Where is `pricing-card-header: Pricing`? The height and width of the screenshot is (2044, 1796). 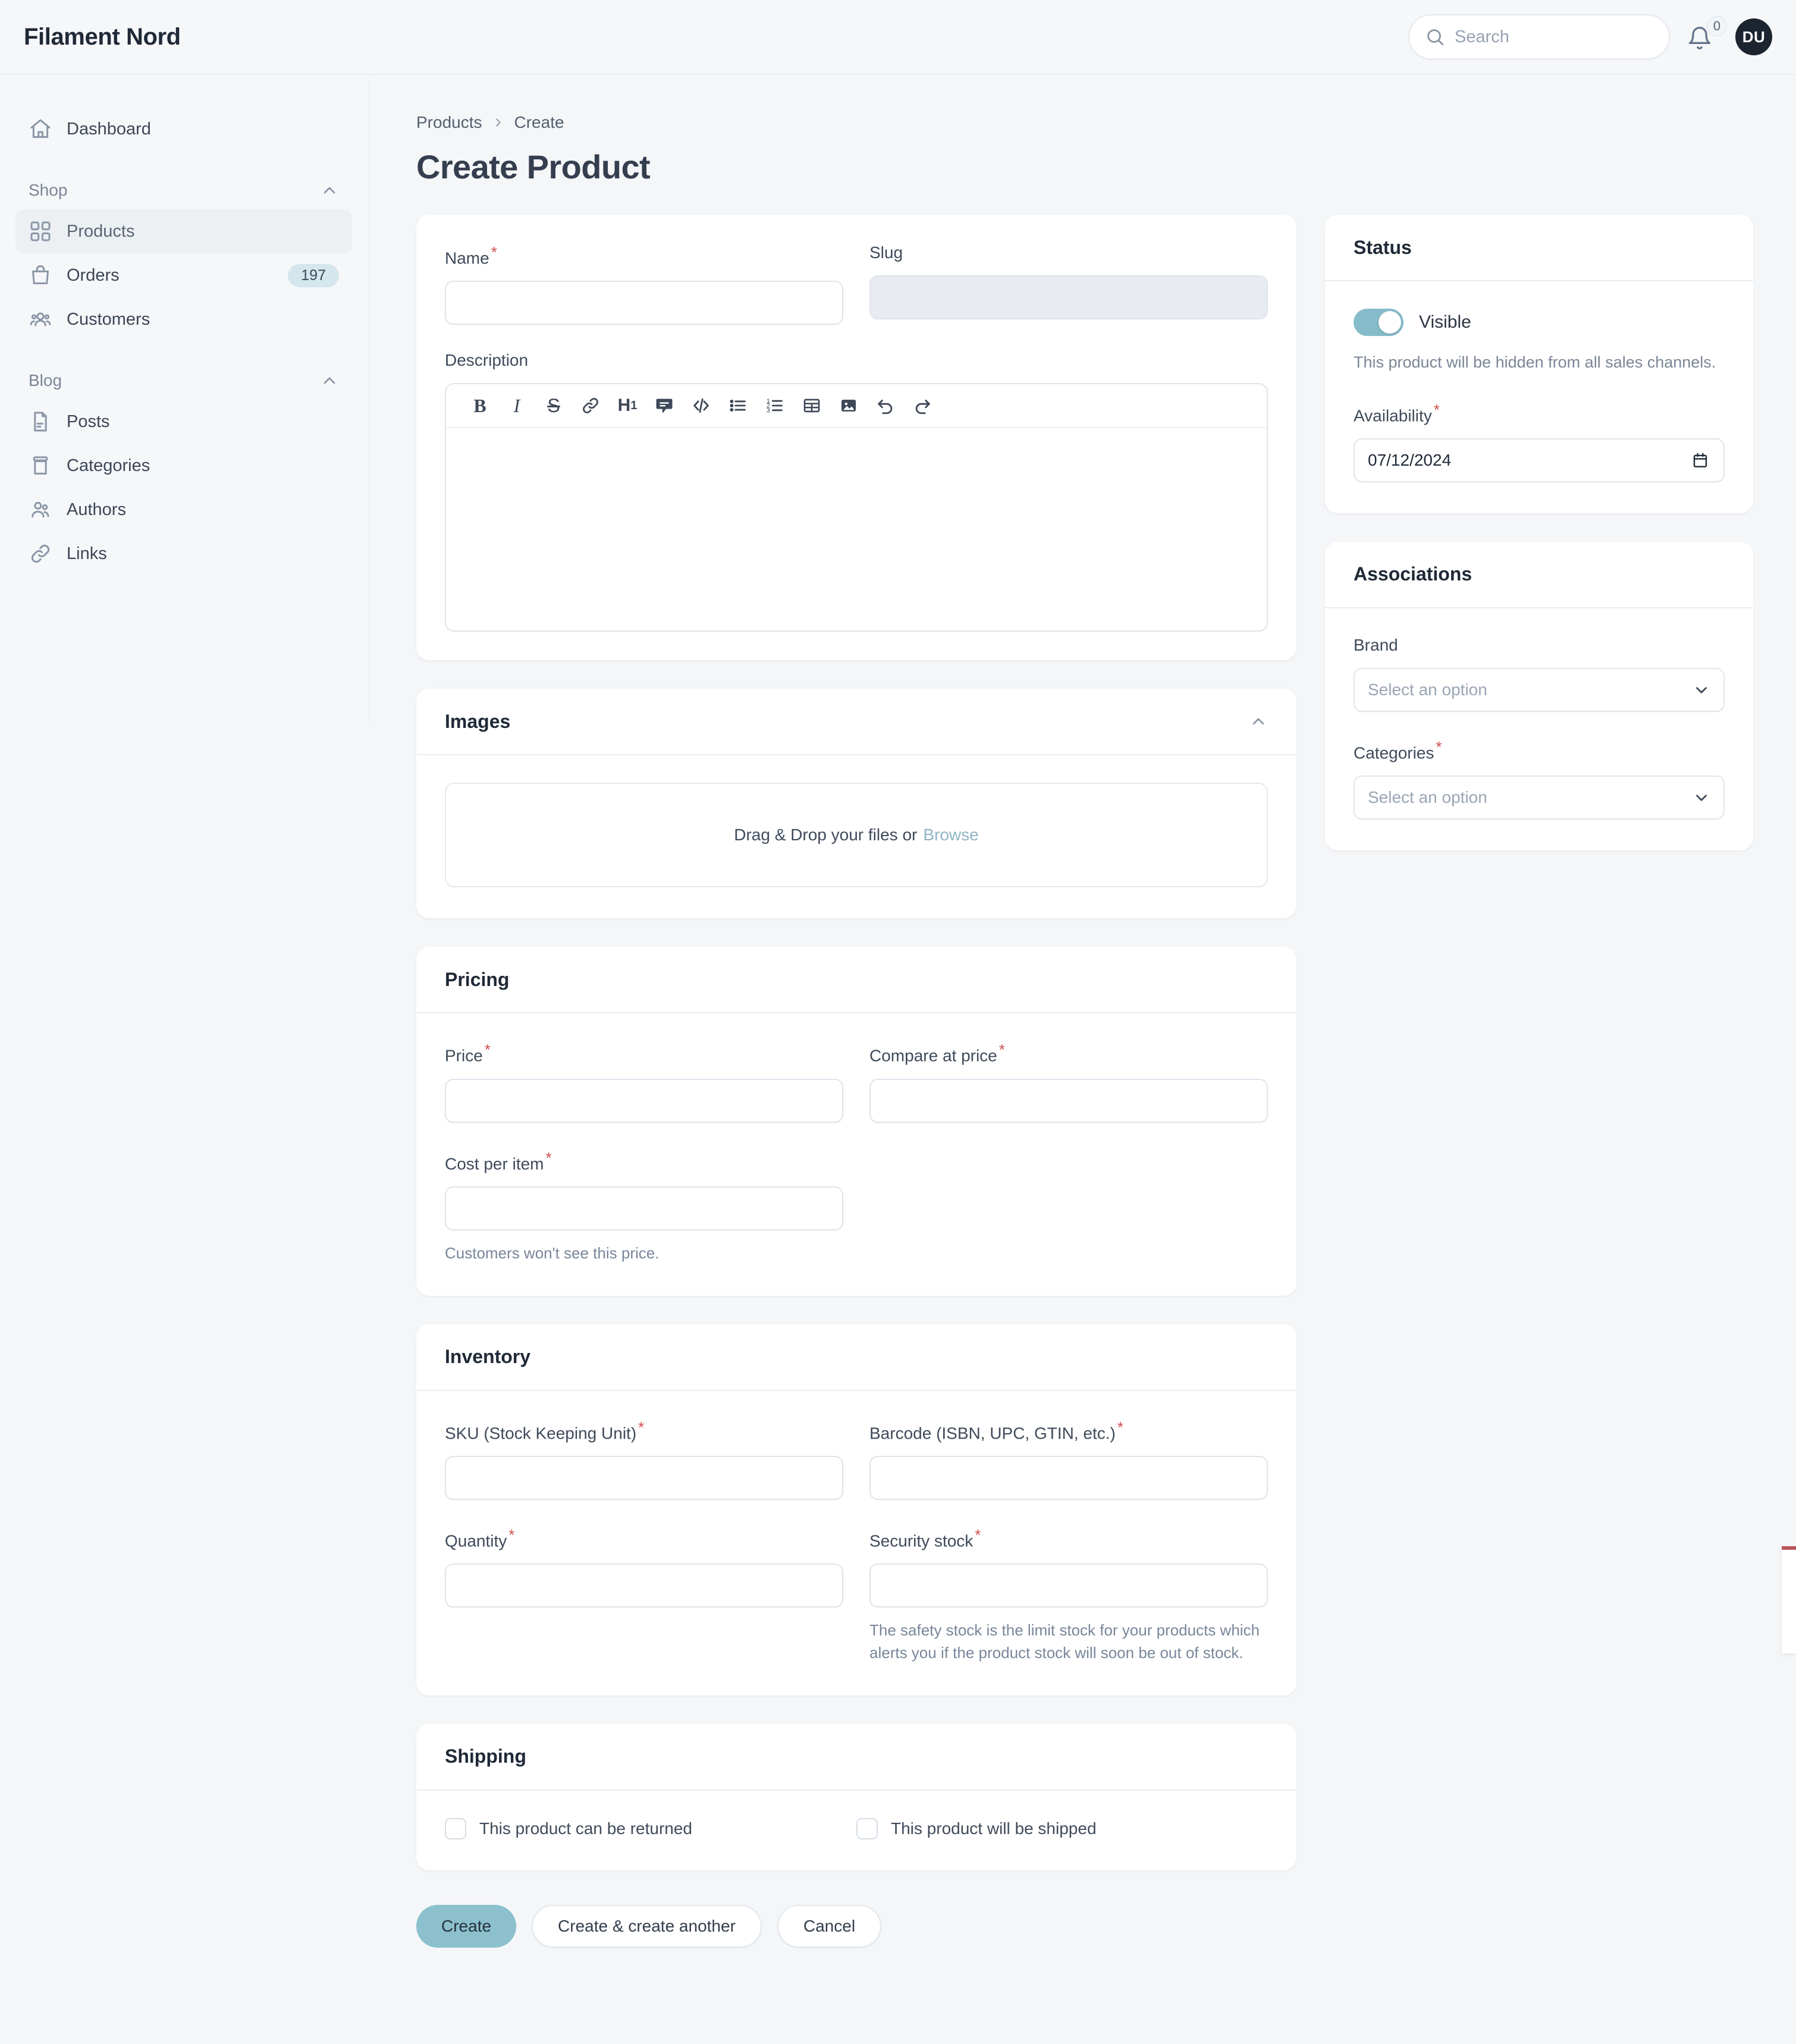 pricing-card-header: Pricing is located at coordinates (856, 980).